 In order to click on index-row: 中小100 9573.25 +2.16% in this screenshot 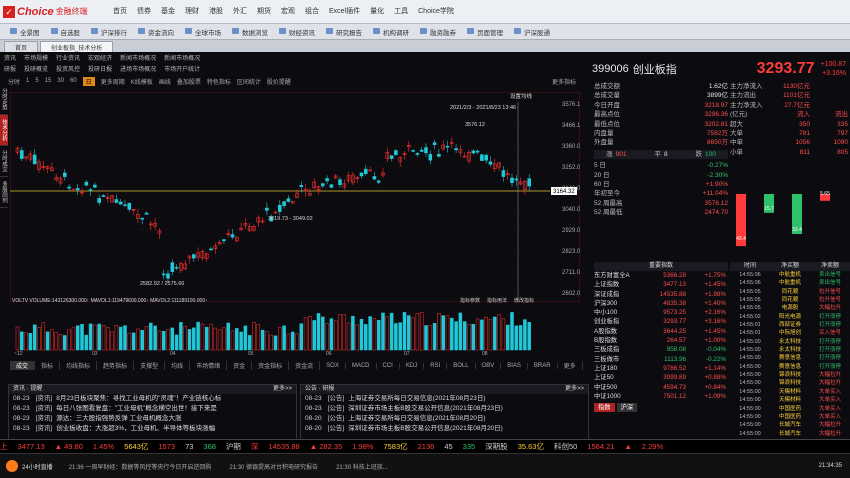, I will do `click(661, 312)`.